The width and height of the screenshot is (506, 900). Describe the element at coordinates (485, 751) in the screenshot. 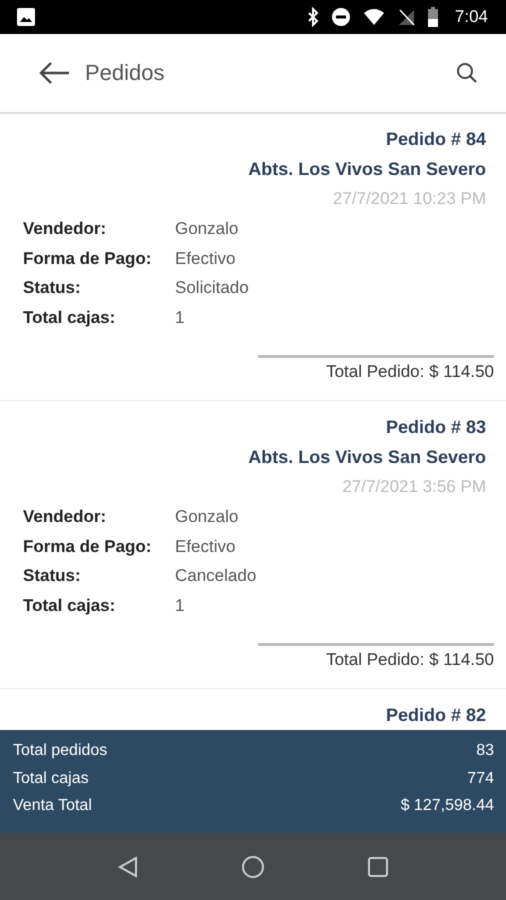

I see `summary-value: 83` at that location.